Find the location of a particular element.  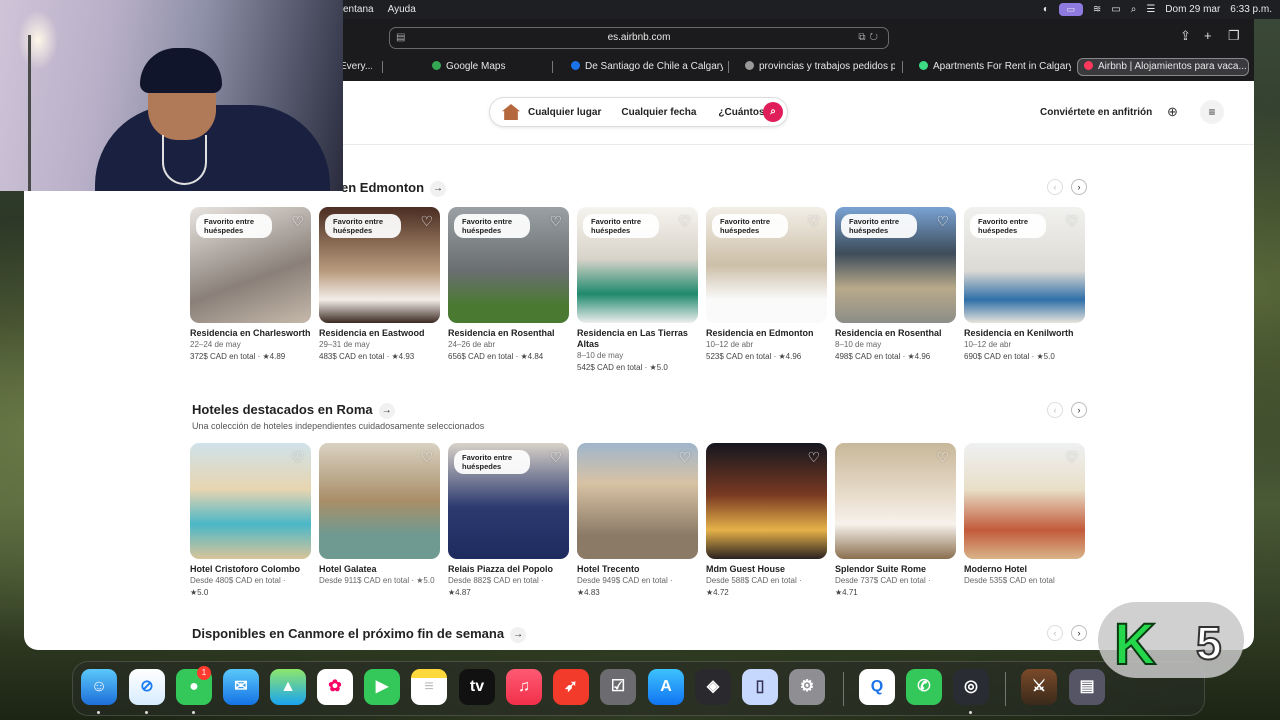

preferences-icon: ☑ is located at coordinates (618, 687).